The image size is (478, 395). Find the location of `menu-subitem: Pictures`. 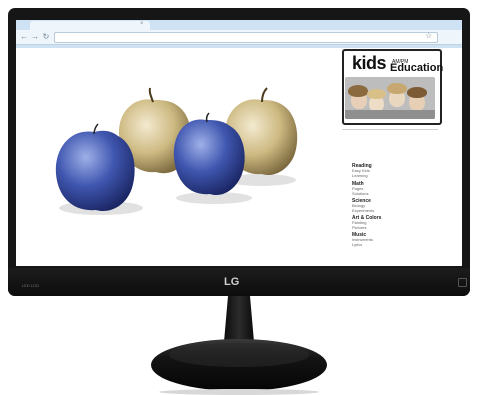

menu-subitem: Pictures is located at coordinates (359, 228).